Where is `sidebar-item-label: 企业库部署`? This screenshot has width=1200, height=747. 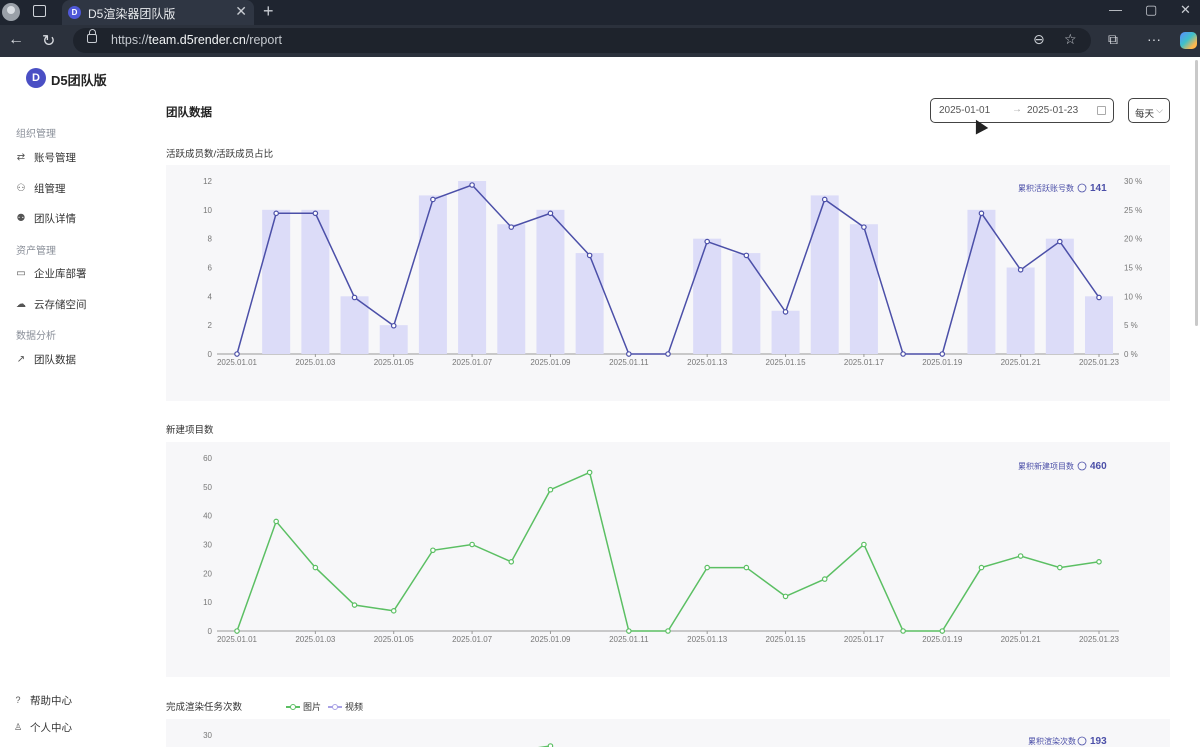
sidebar-item-label: 企业库部署 is located at coordinates (60, 273).